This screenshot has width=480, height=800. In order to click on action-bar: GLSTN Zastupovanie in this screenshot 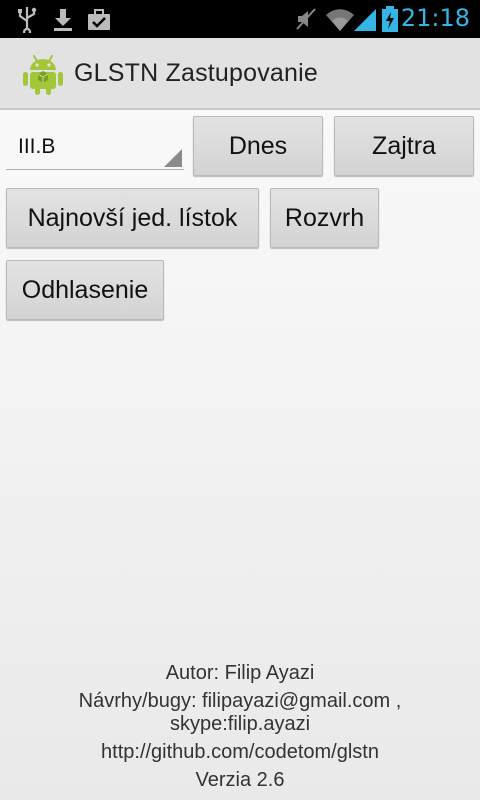, I will do `click(240, 74)`.